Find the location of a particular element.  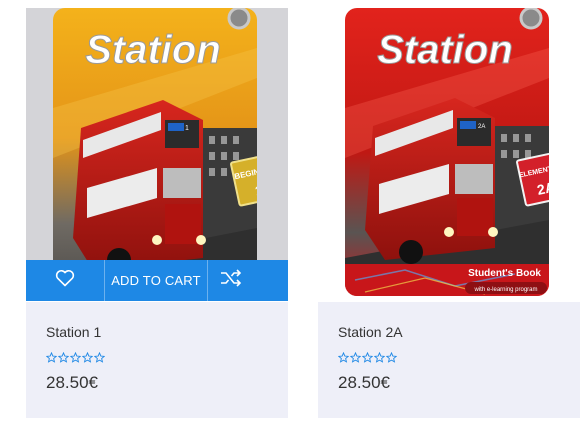

compare-button is located at coordinates (248, 280).